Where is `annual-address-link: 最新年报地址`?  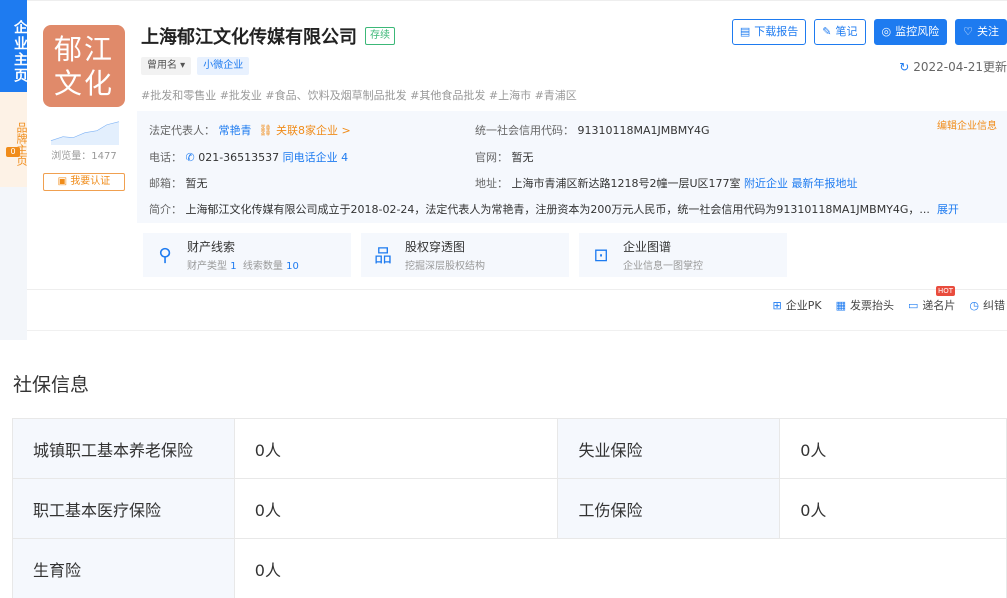 annual-address-link: 最新年报地址 is located at coordinates (825, 183).